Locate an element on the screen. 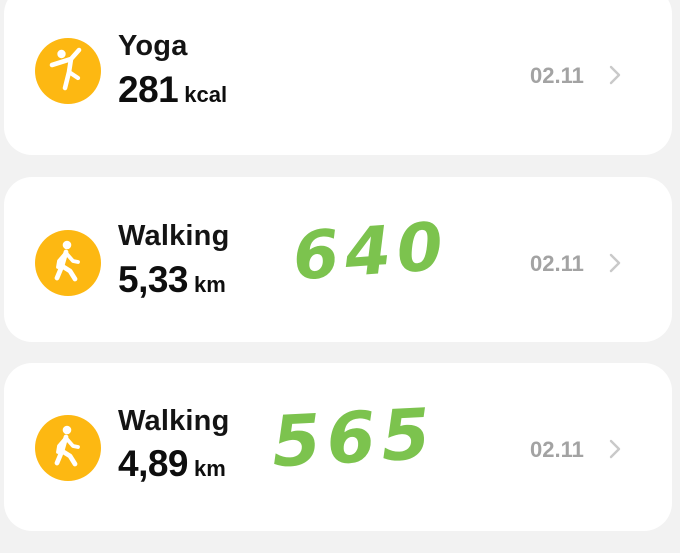  activity-metric: 4,89 km is located at coordinates (172, 464).